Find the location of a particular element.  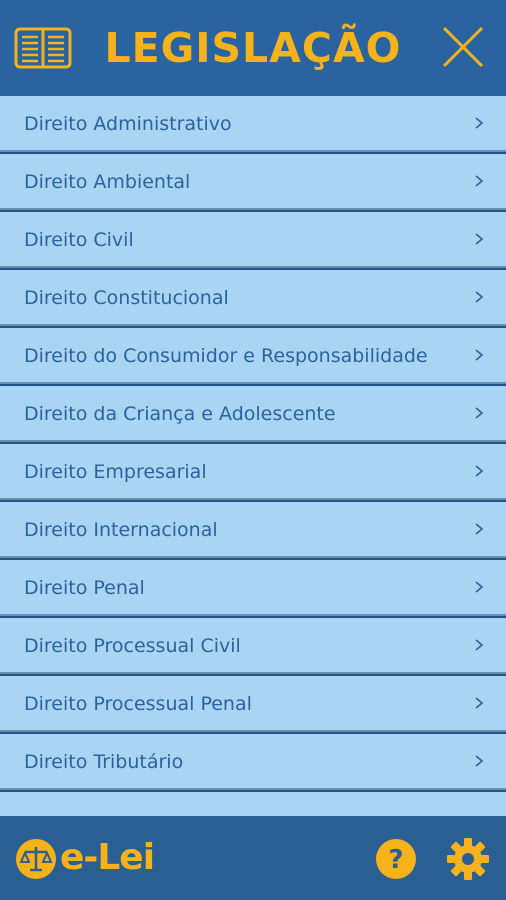

list-item-label: Direito Ambiental is located at coordinates (107, 182).